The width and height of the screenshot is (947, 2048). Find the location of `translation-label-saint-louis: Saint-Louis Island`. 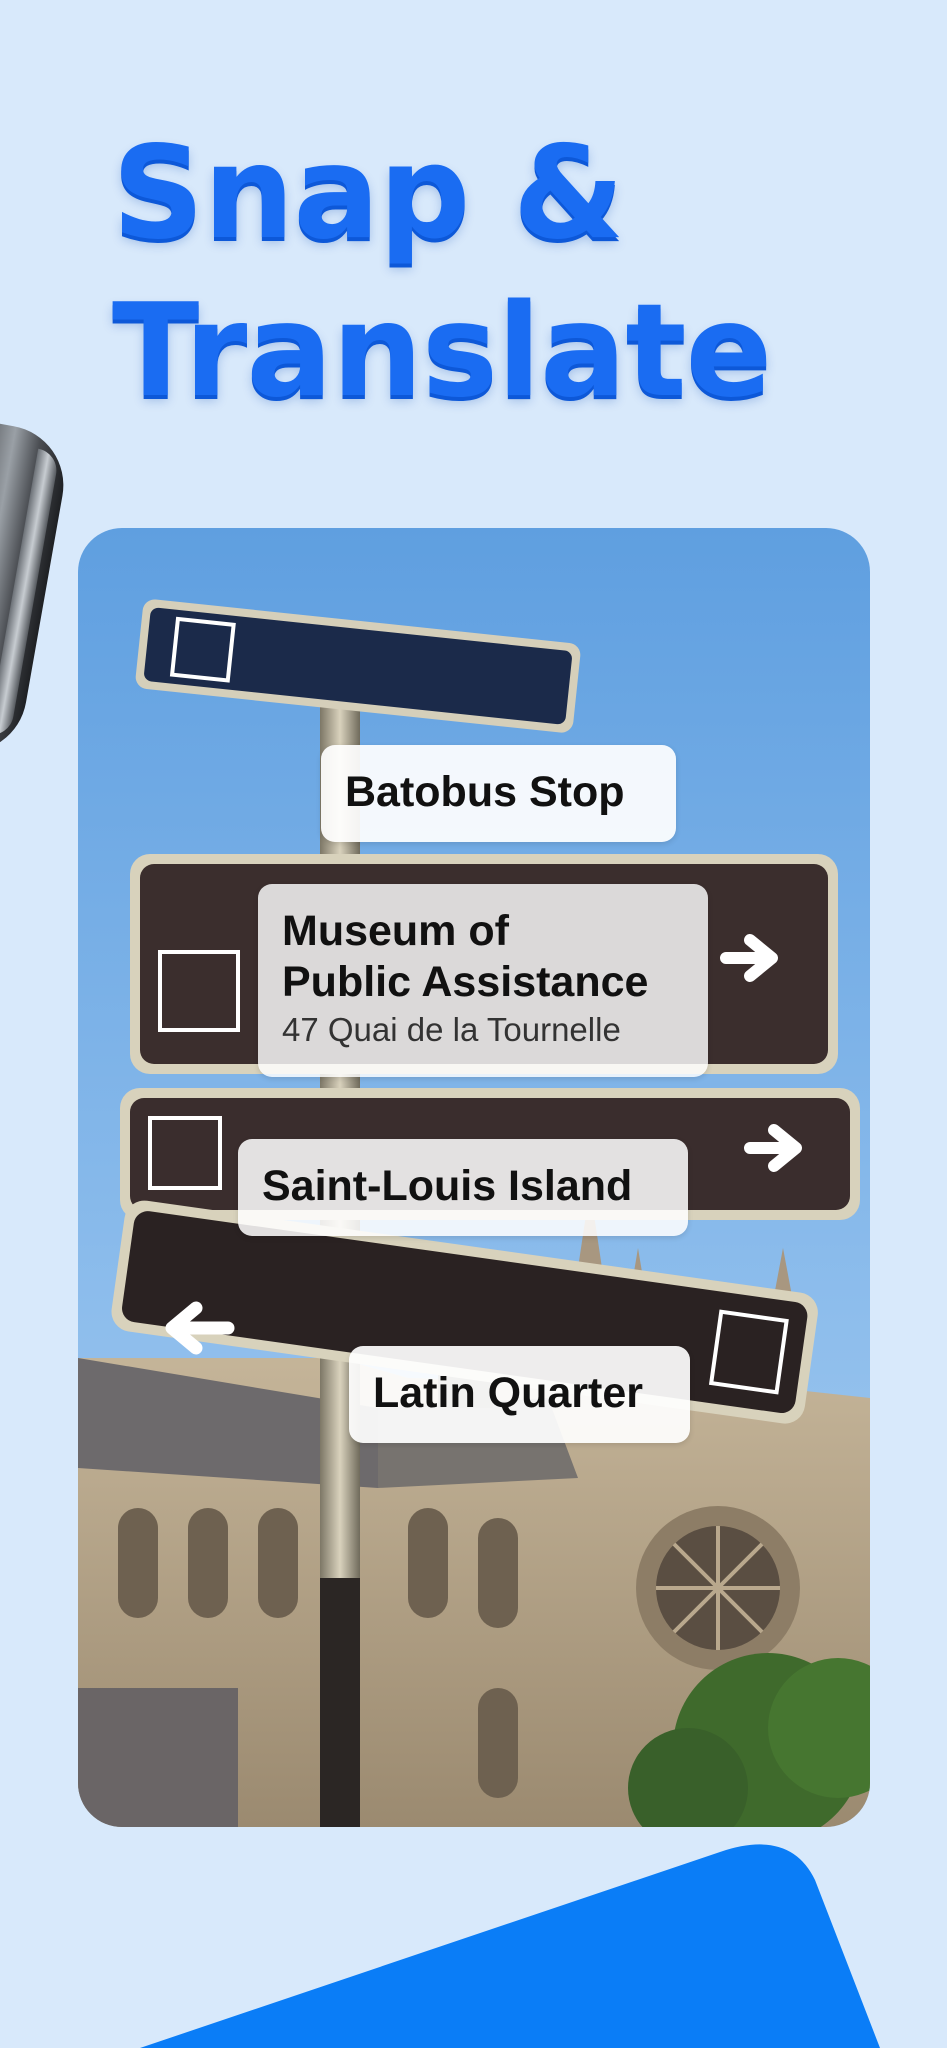

translation-label-saint-louis: Saint-Louis Island is located at coordinates (463, 1187).